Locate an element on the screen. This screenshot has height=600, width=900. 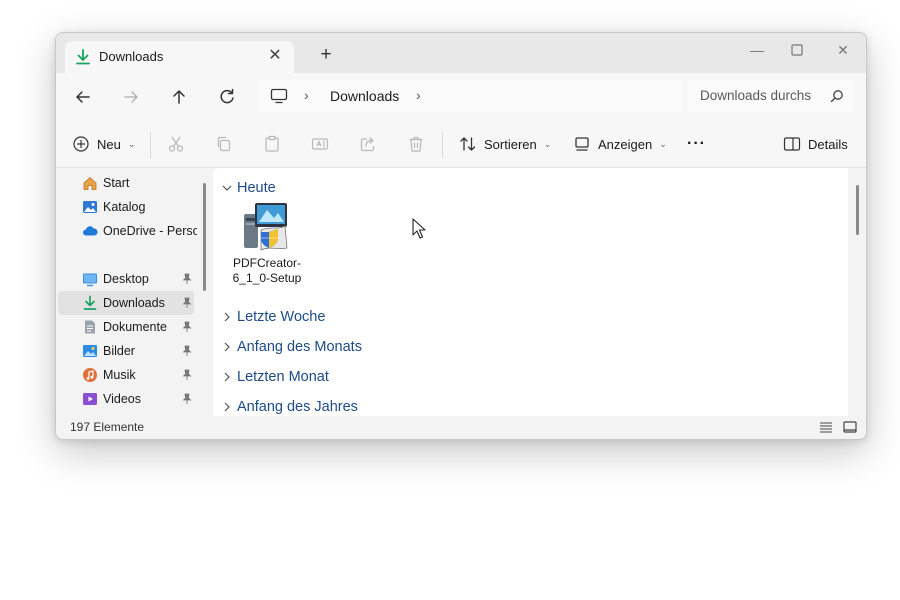
sidebar-item-onedrive: OneDrive - Personal is located at coordinates (127, 231).